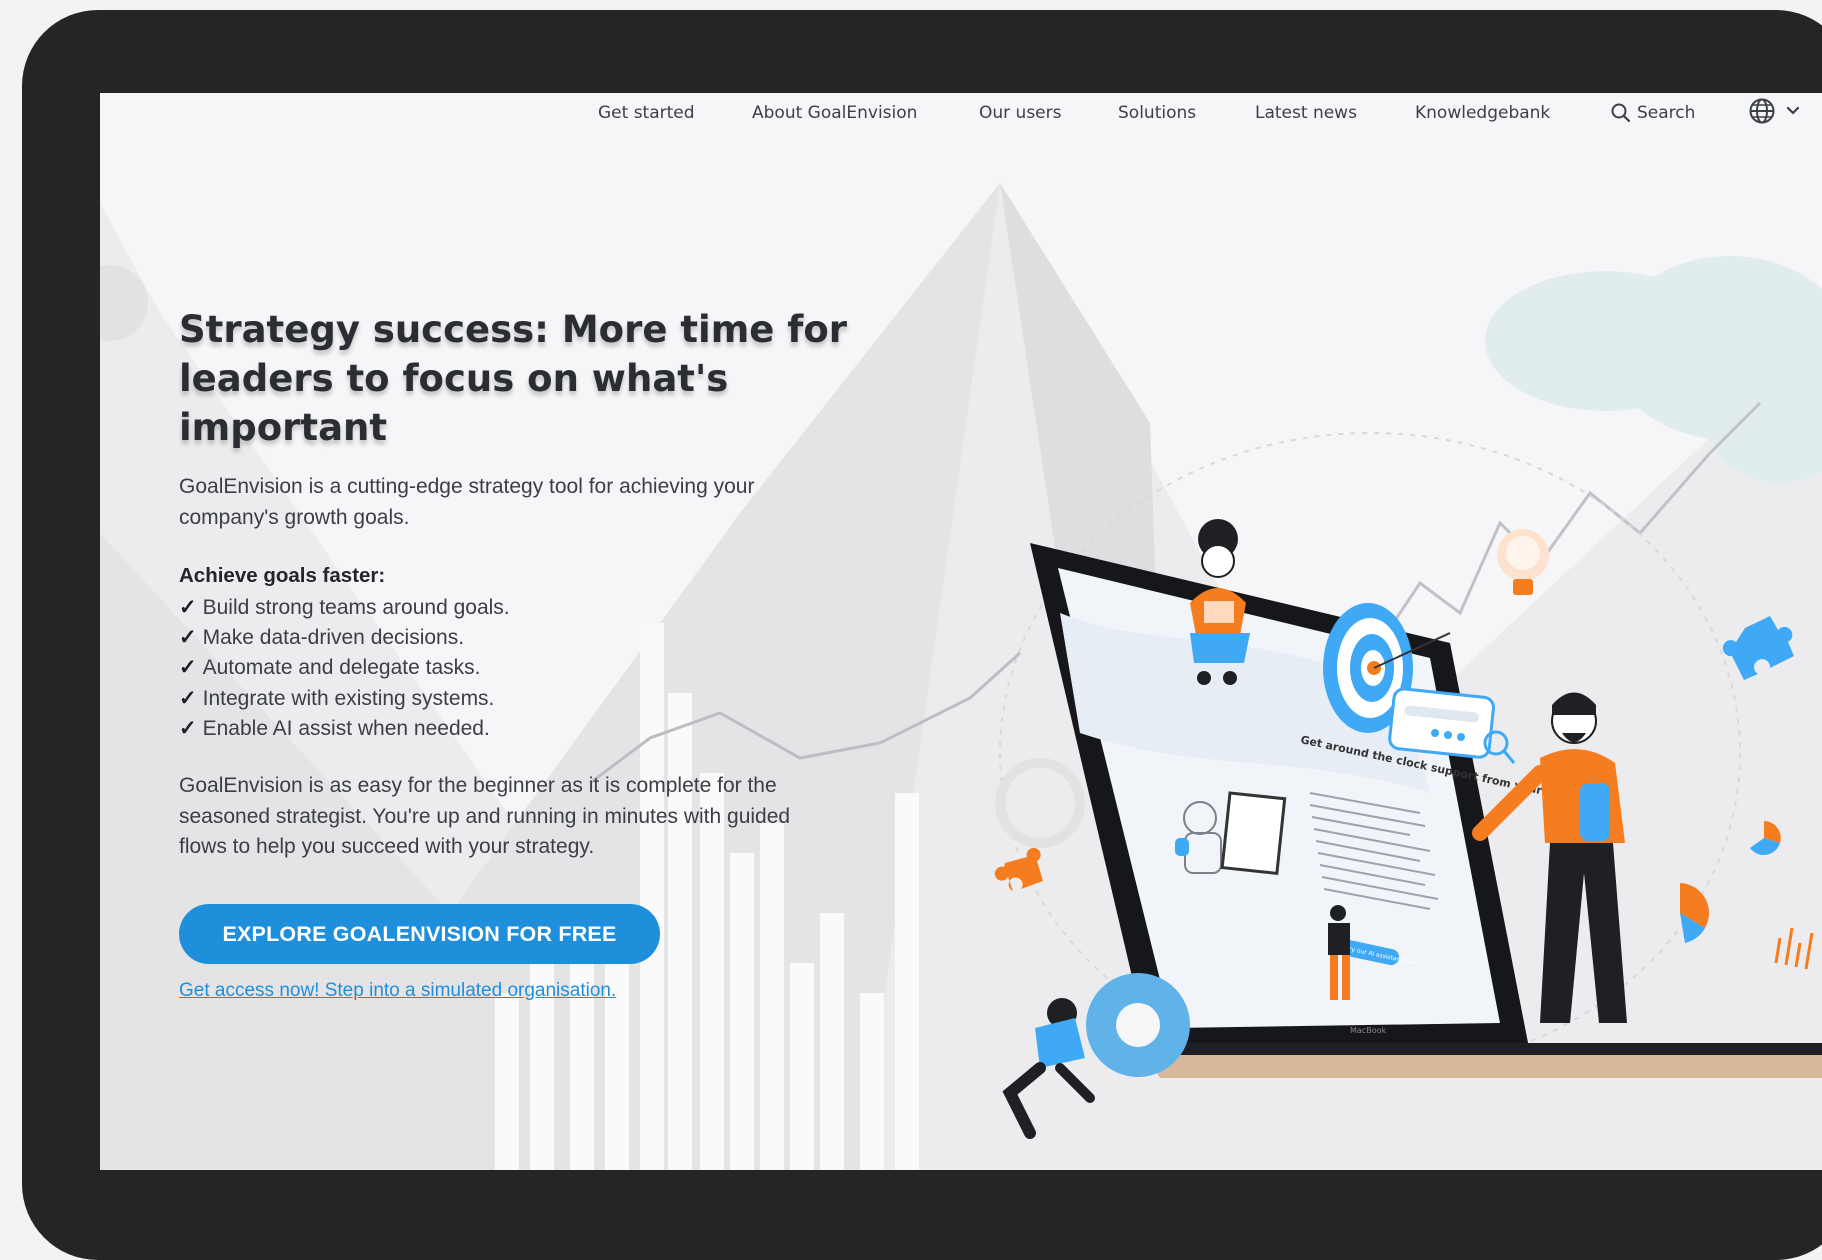 This screenshot has width=1822, height=1260. I want to click on feature-item: ✓ Integrate with existing systems., so click(337, 698).